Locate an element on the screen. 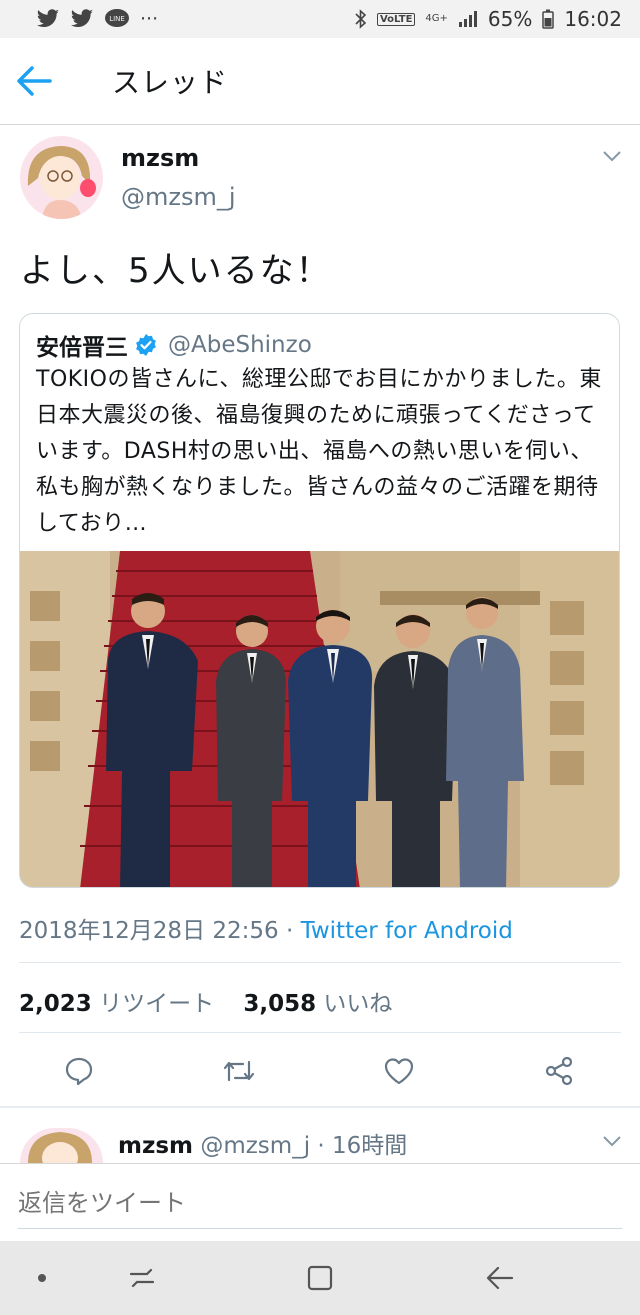  retweets-label: リツイート is located at coordinates (157, 1004).